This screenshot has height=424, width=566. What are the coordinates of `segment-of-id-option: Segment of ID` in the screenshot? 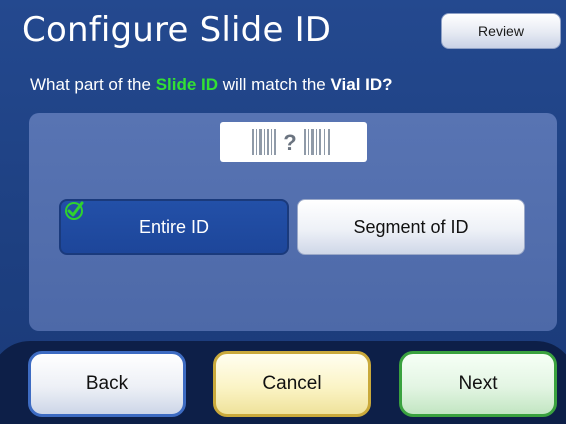 It's located at (411, 227).